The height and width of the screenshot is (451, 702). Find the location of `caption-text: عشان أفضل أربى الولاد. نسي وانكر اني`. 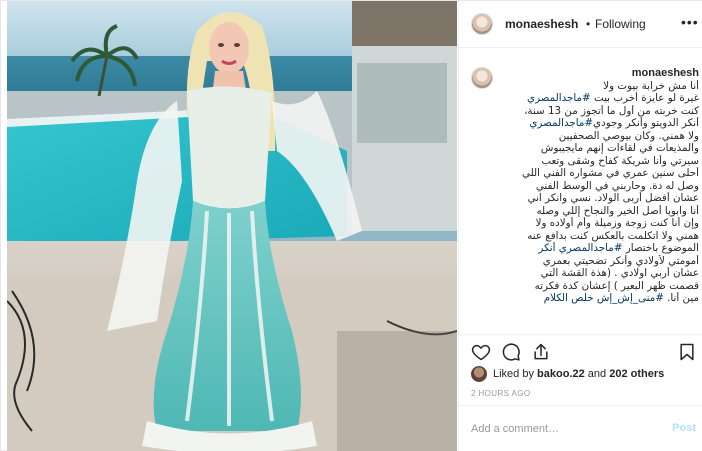

caption-text: عشان أفضل أربى الولاد. نسي وانكر اني is located at coordinates (613, 198).